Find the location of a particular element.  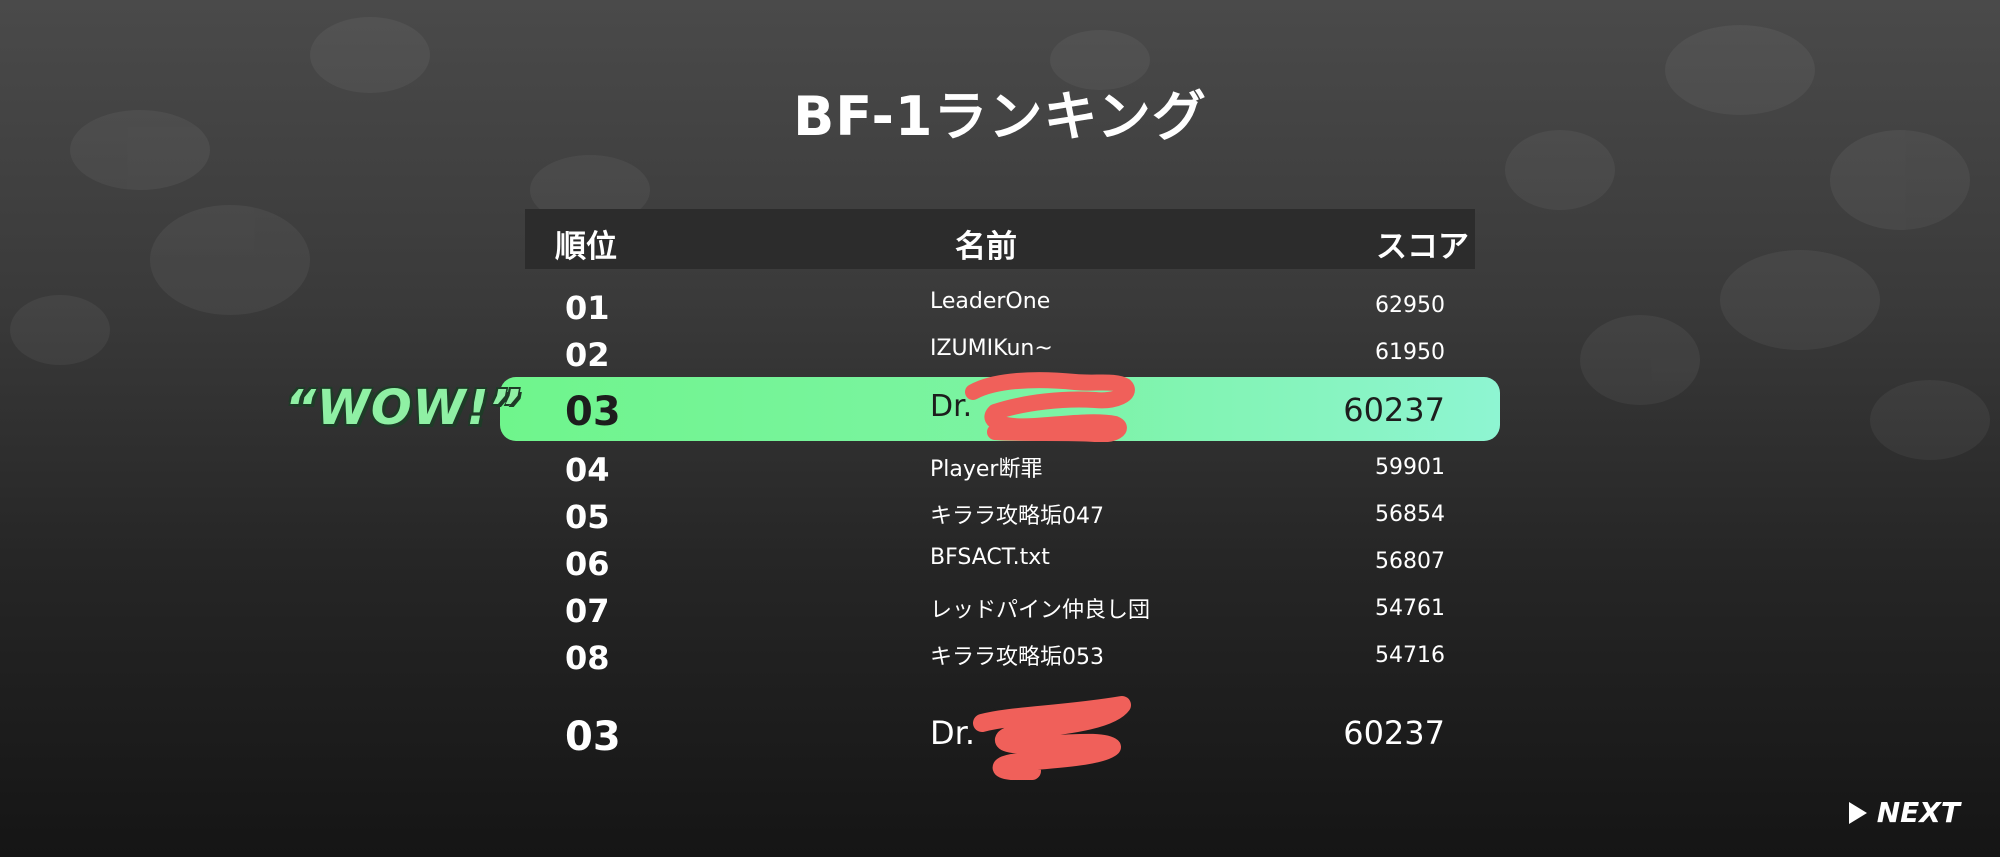

score-cell: 56854 is located at coordinates (1410, 514).